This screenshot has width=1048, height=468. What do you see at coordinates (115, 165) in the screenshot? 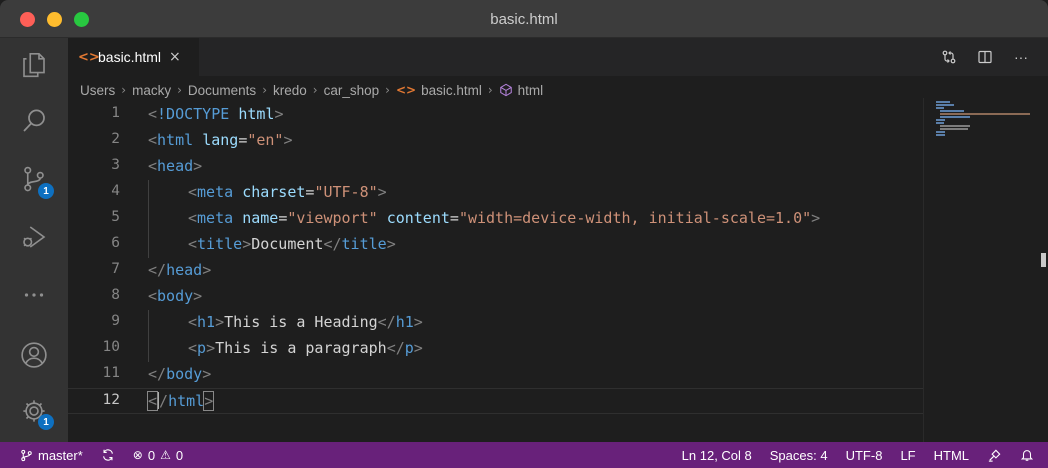
I see `line-number: 3` at bounding box center [115, 165].